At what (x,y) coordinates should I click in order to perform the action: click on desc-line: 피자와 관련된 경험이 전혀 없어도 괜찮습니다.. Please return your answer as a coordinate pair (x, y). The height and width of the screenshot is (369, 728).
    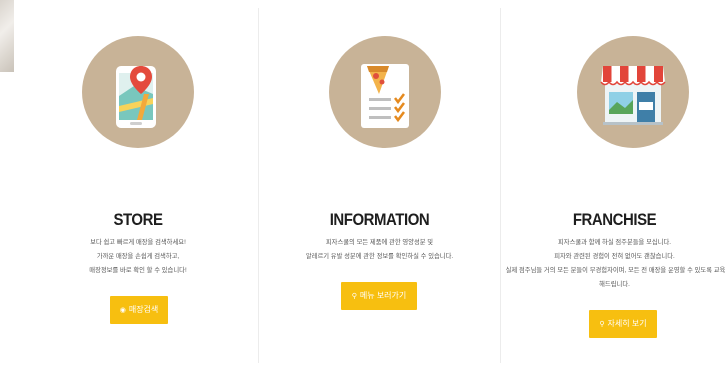
    Looking at the image, I should click on (614, 256).